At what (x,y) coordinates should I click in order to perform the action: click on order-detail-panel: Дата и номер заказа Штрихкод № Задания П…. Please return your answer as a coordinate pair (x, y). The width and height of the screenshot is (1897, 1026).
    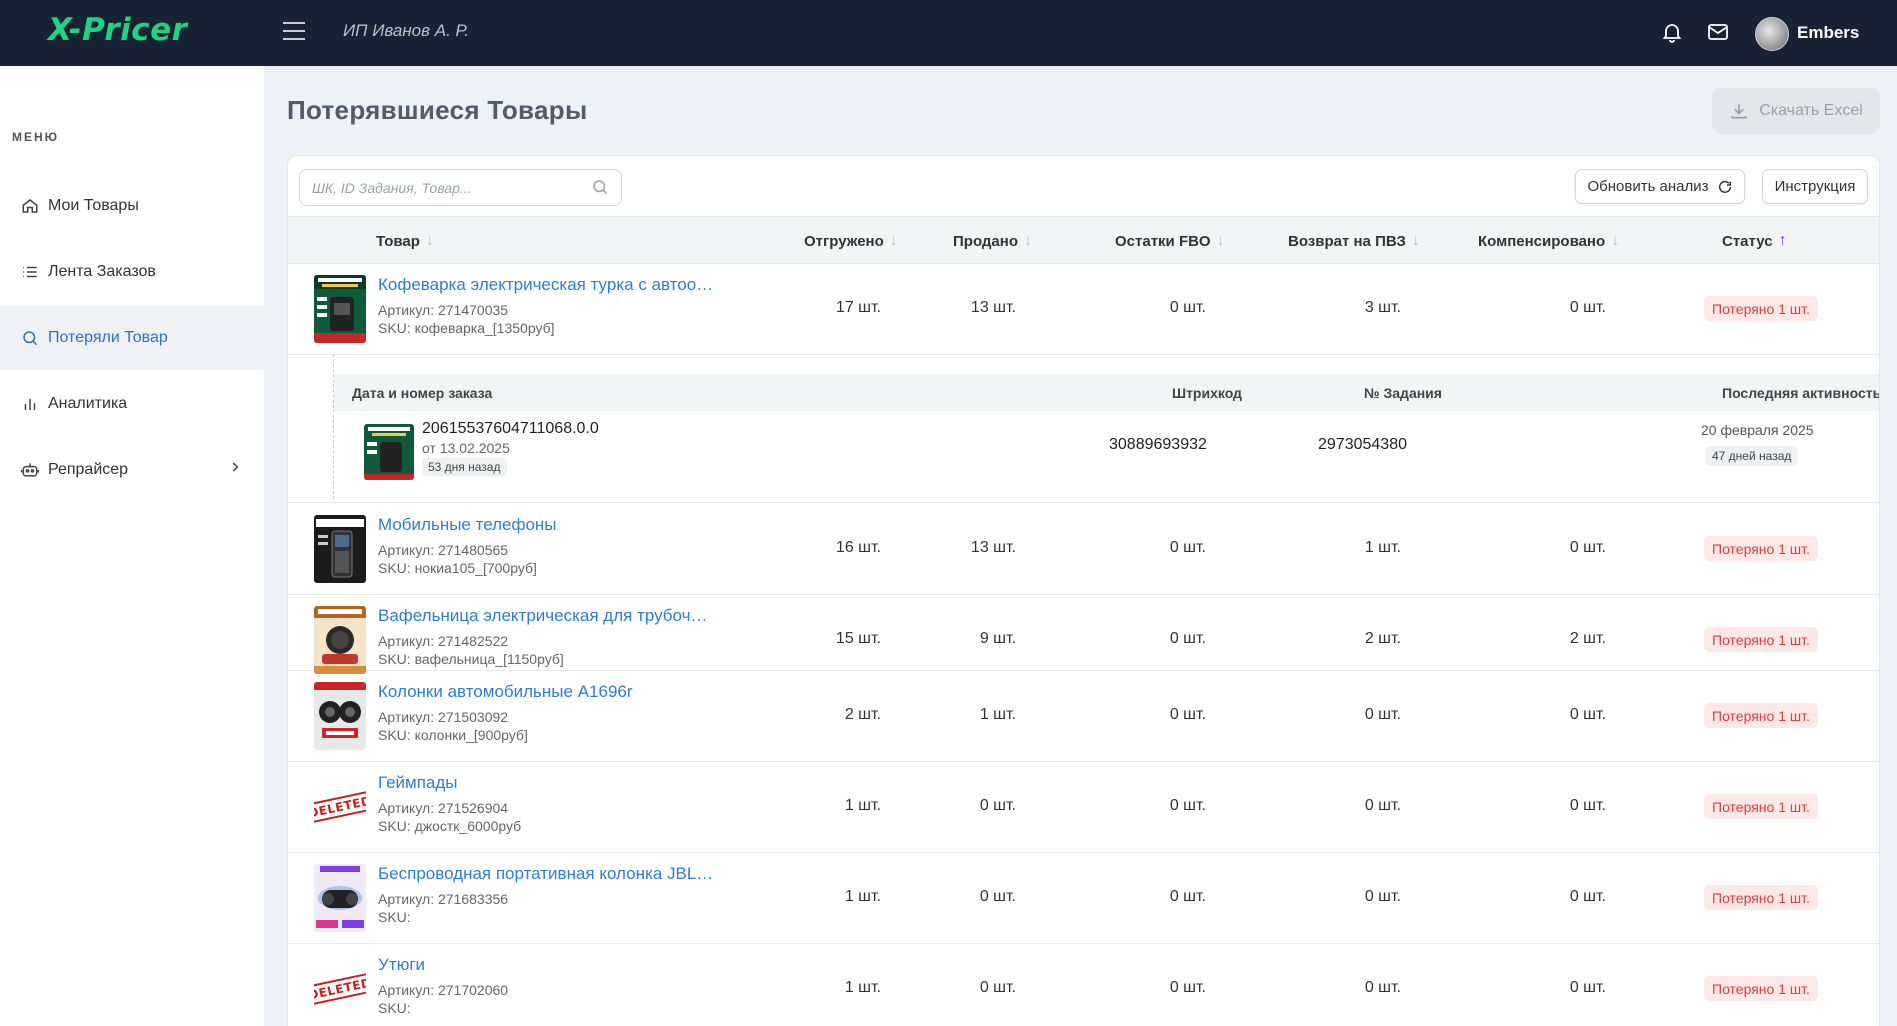
    Looking at the image, I should click on (1083, 428).